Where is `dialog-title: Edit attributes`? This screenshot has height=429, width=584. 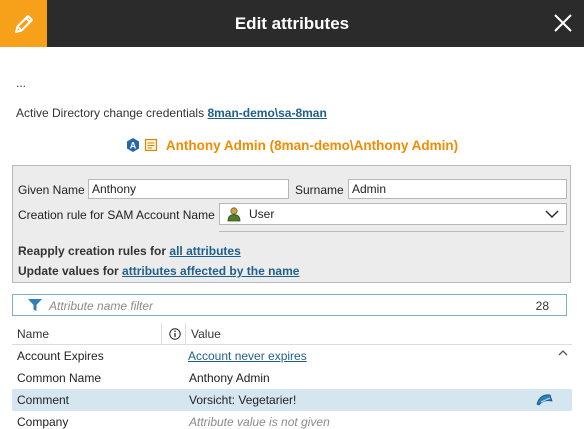 dialog-title: Edit attributes is located at coordinates (292, 23).